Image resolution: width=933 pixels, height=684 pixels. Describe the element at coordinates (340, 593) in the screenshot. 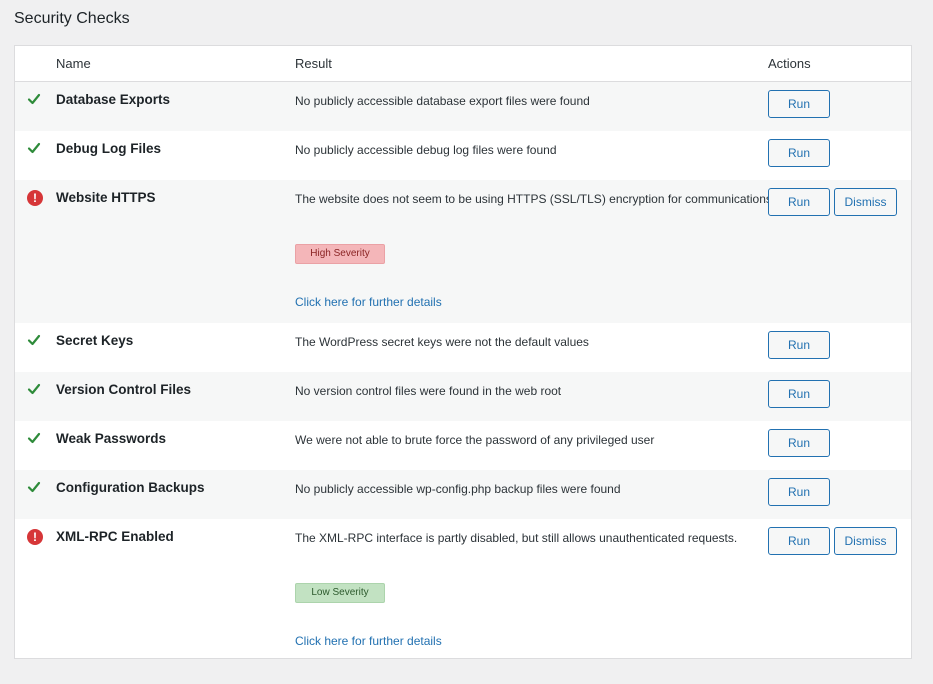

I see `severity-badge: Low Severity` at that location.